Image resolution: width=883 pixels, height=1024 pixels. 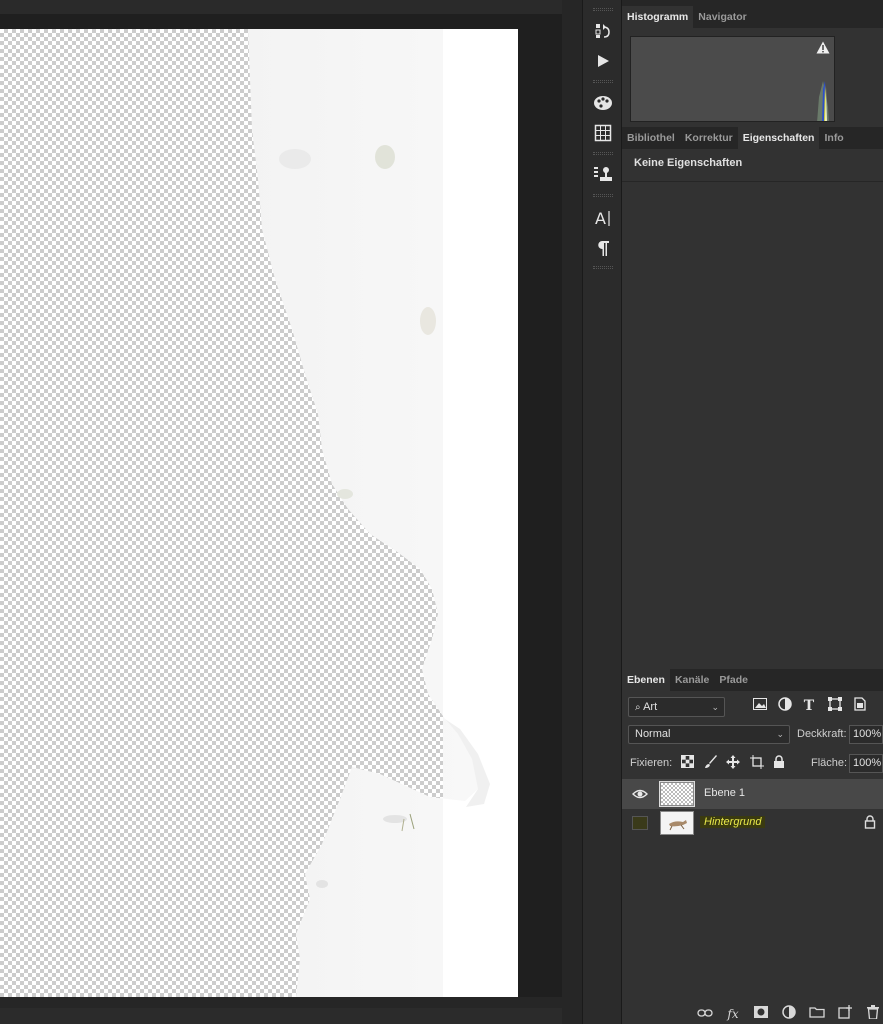 I want to click on tab-library: Bibliothel, so click(x=651, y=138).